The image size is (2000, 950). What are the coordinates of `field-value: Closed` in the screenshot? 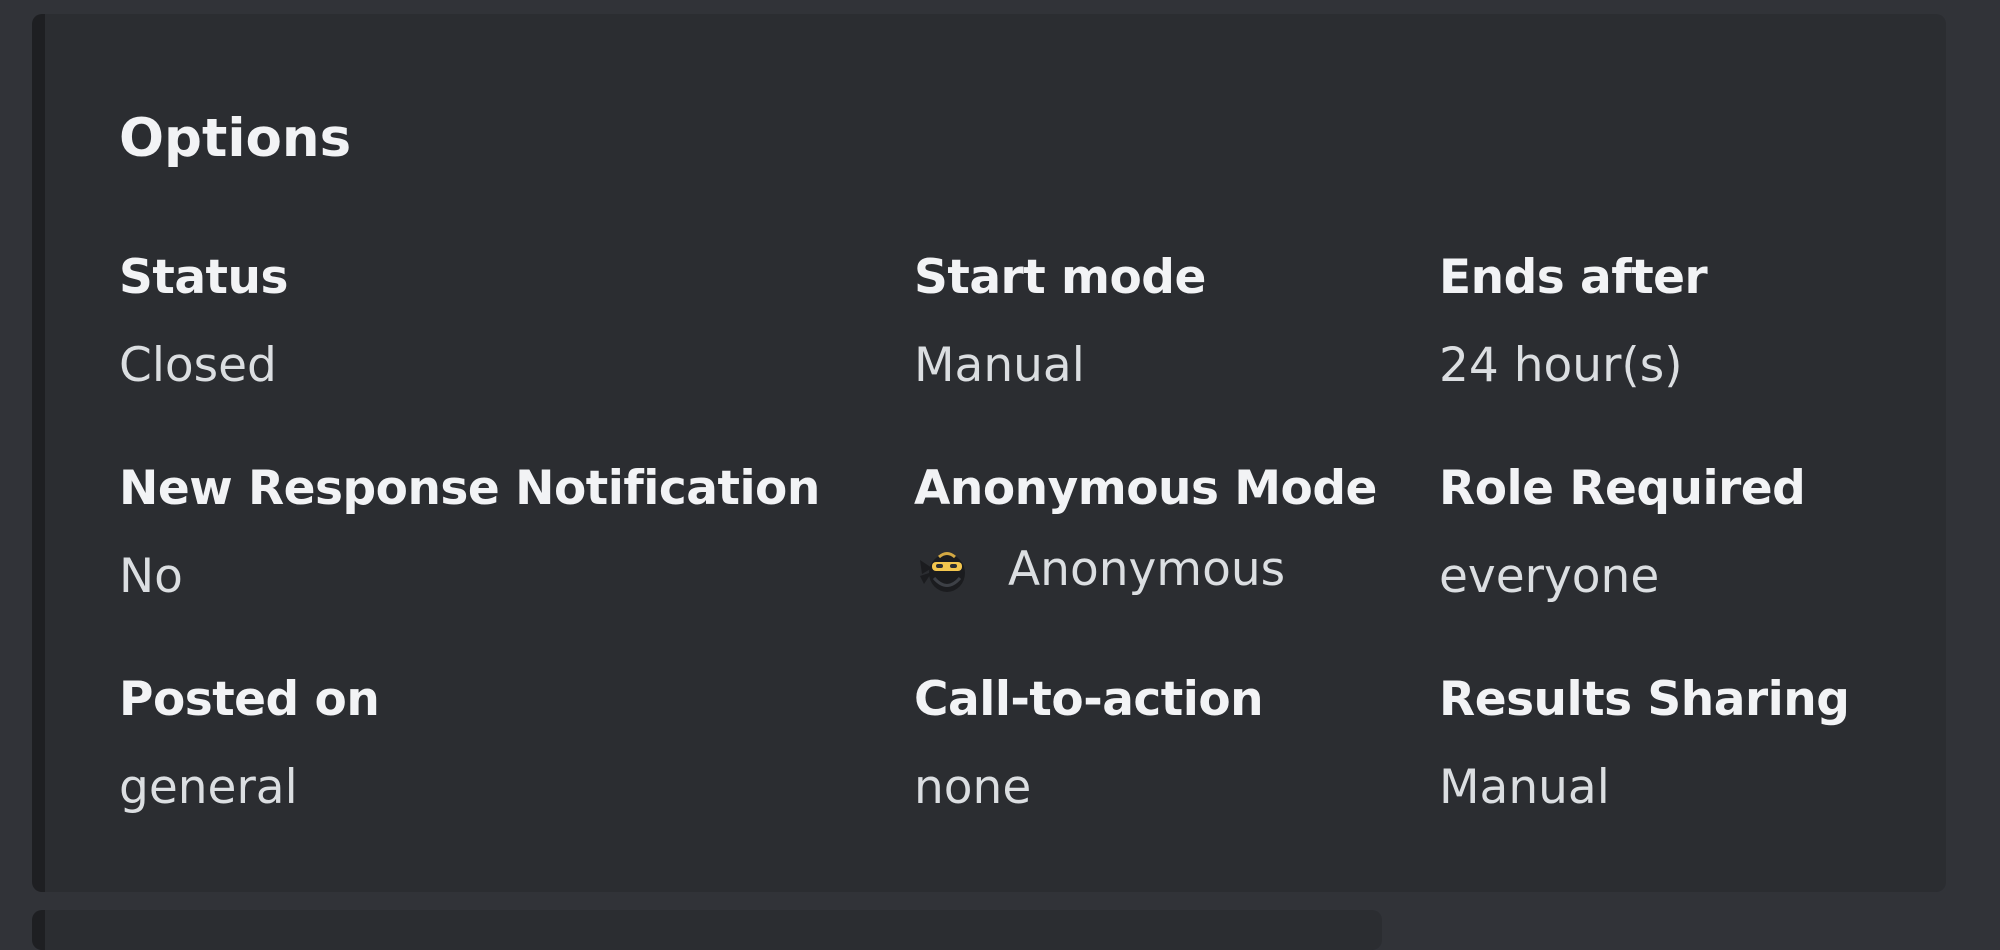 It's located at (198, 365).